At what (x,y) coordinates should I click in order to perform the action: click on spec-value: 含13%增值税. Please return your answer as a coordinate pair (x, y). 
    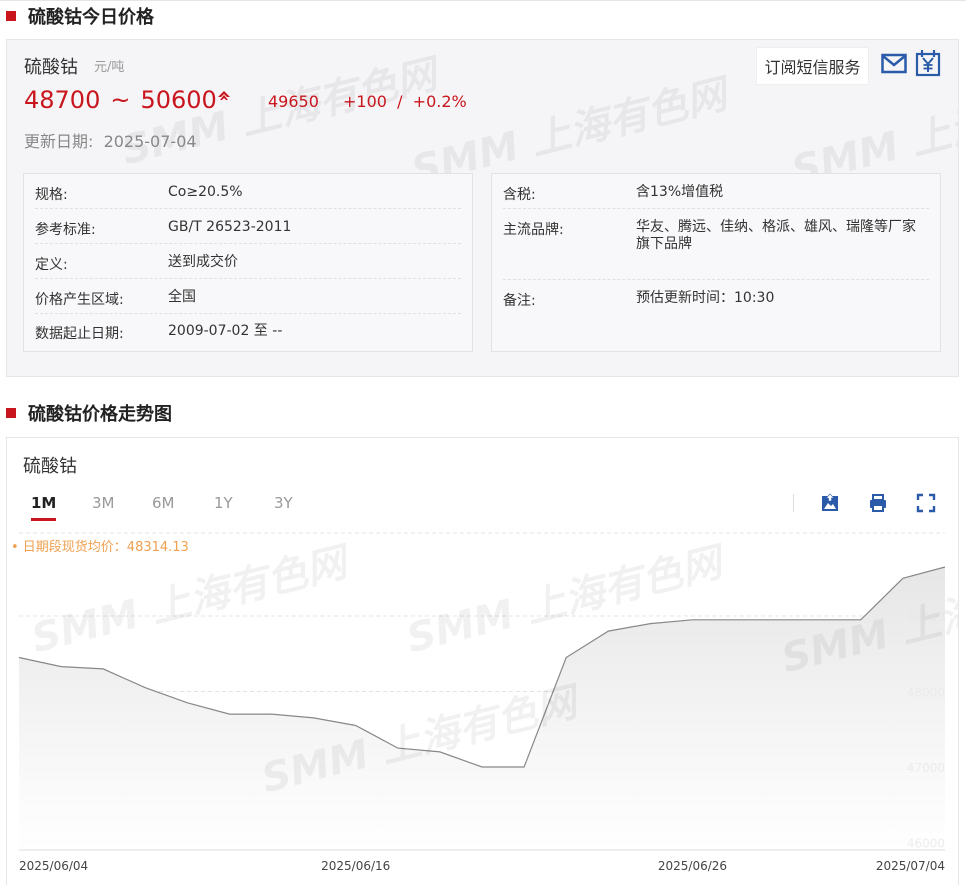
    Looking at the image, I should click on (680, 192).